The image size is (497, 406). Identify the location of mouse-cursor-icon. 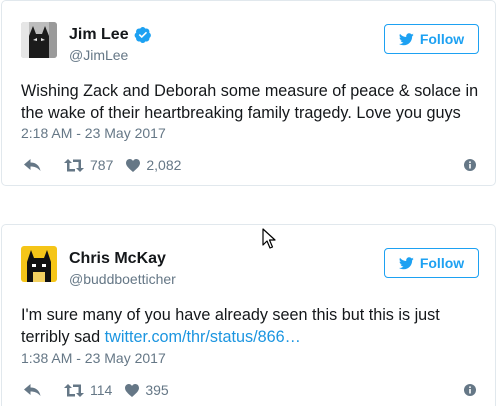
(269, 239).